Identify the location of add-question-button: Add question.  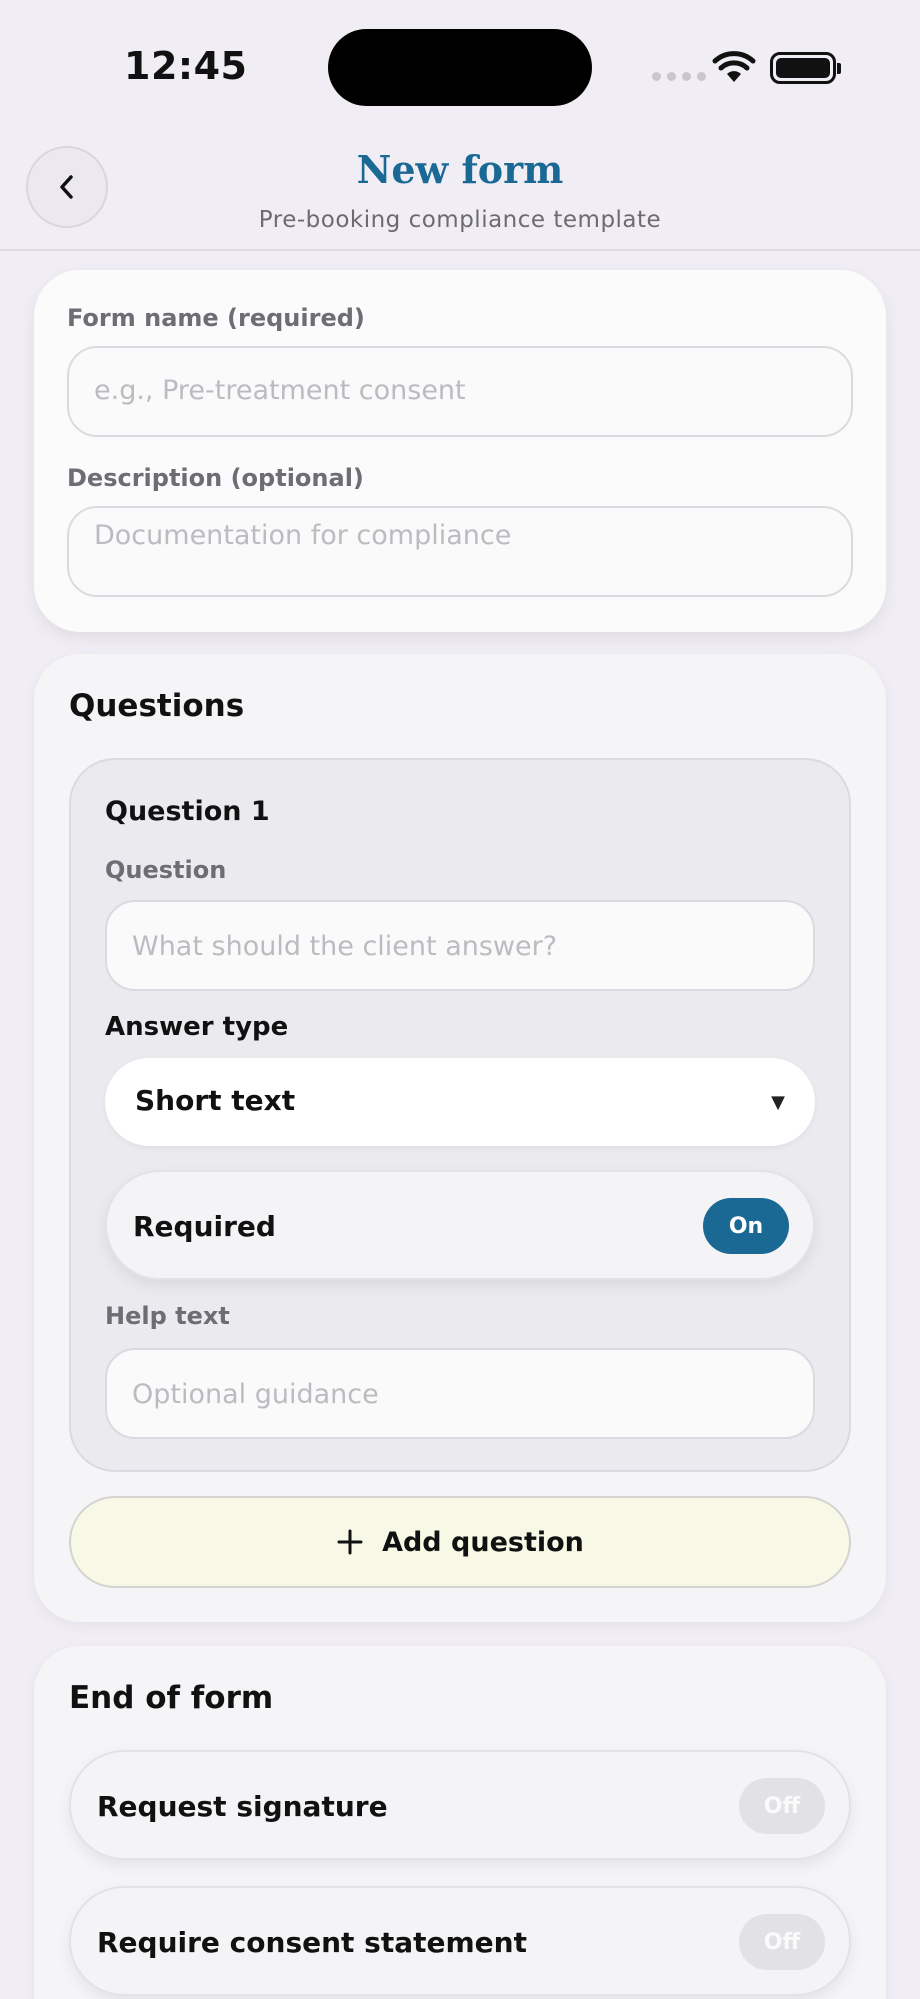
(460, 1542).